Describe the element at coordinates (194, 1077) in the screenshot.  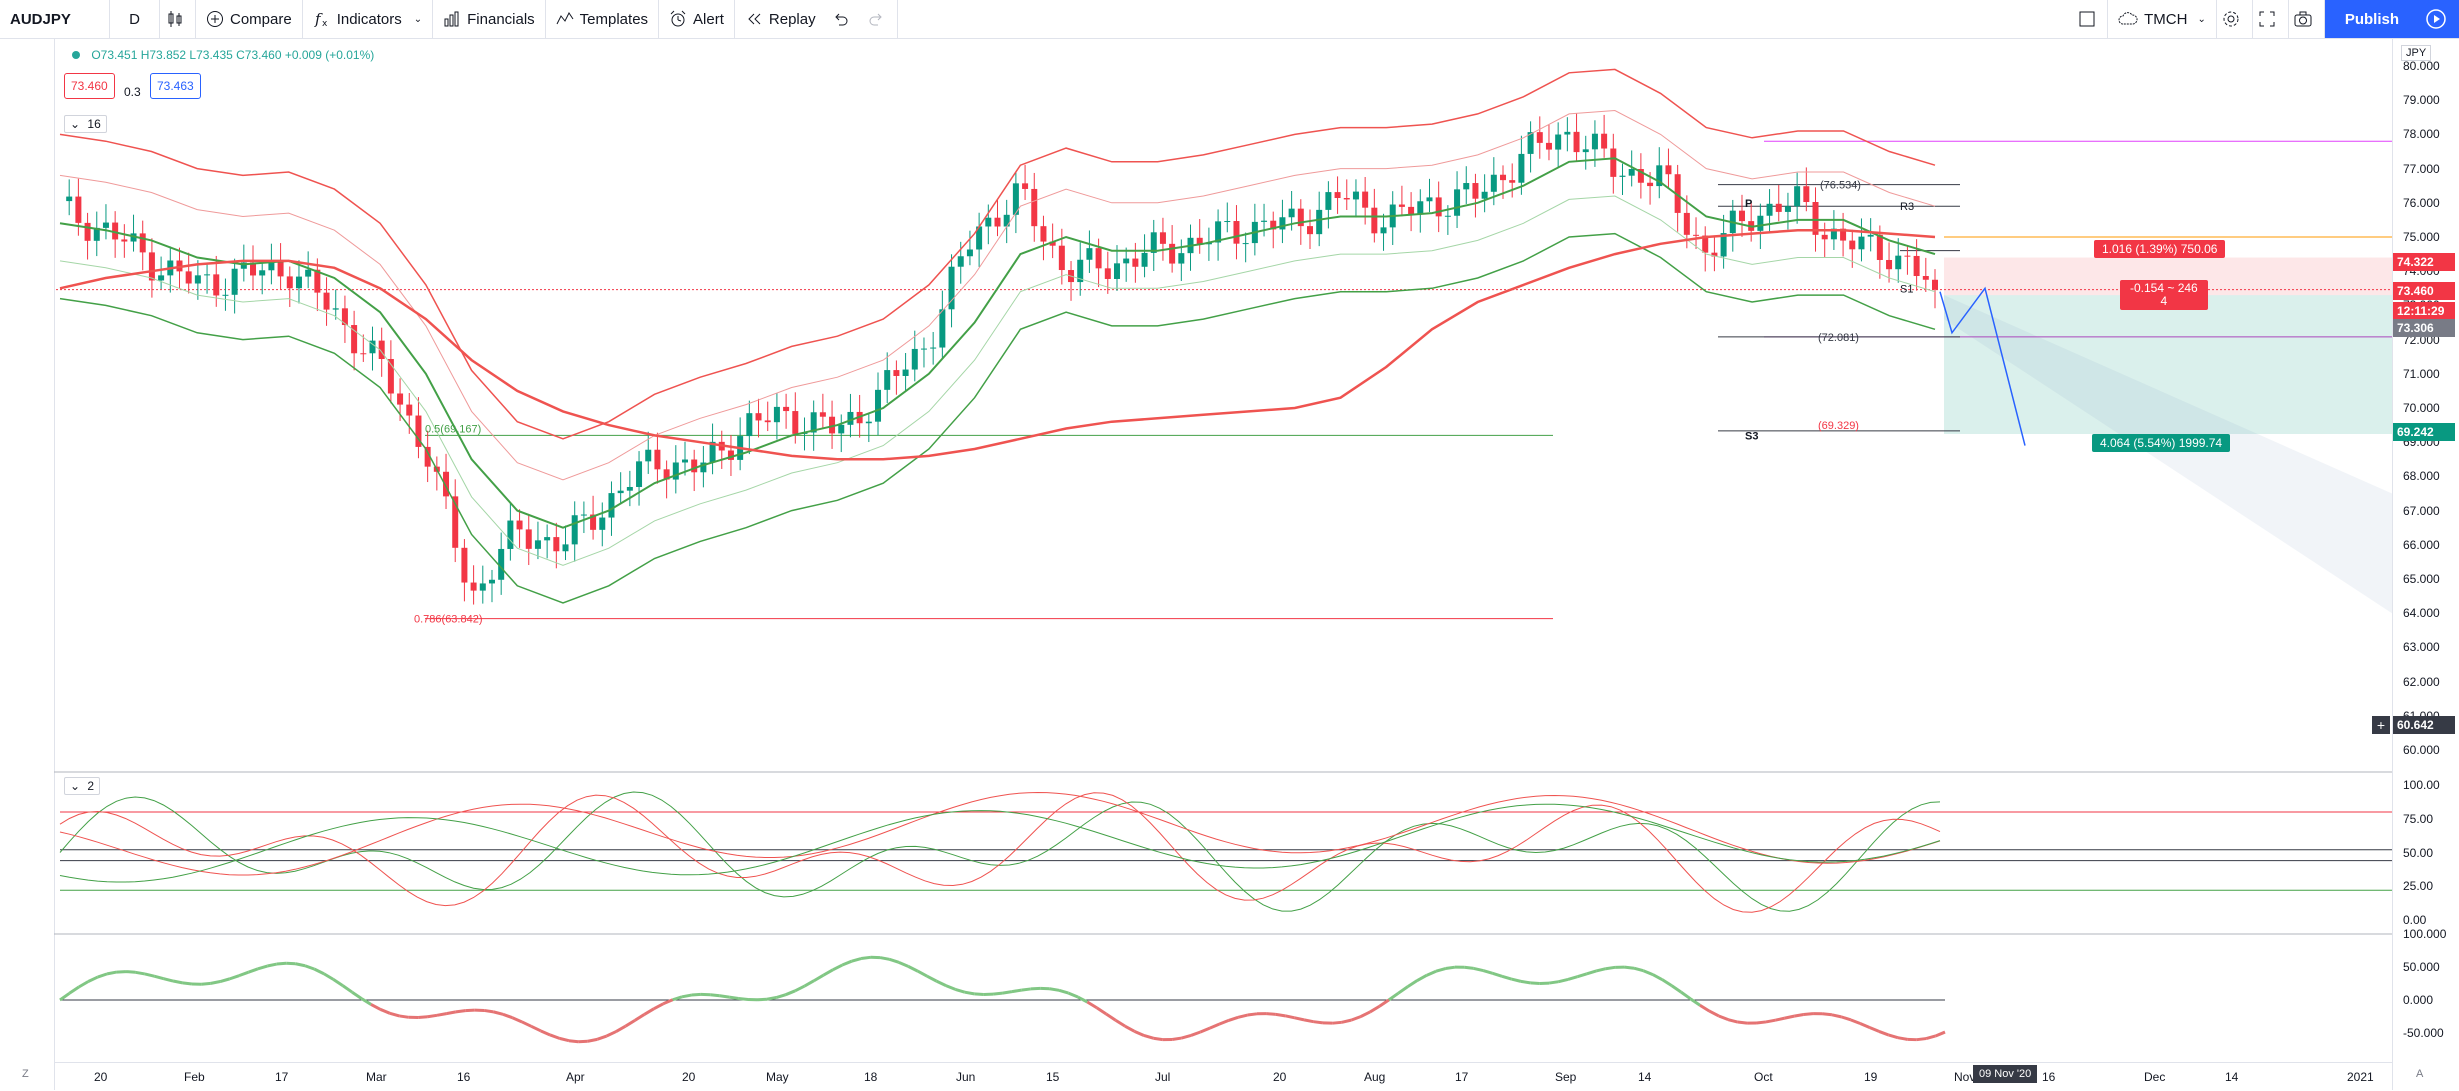
I see `time-tick: Feb` at that location.